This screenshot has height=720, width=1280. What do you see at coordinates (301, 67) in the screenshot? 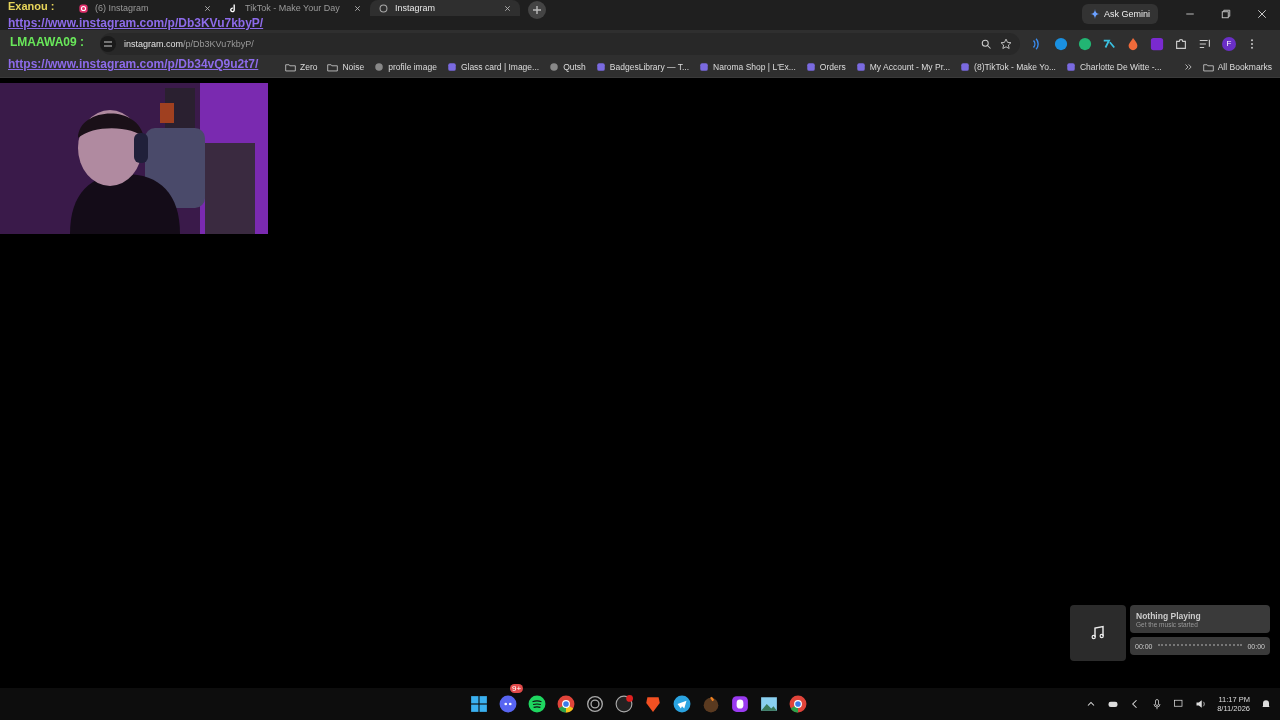
I see `bookmark: Zero` at bounding box center [301, 67].